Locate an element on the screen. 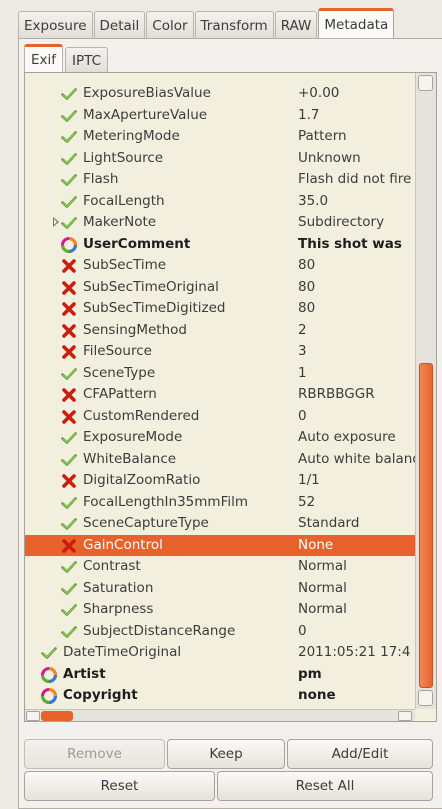 The height and width of the screenshot is (809, 442). metadata-row: FocalLength 35.0 is located at coordinates (220, 202).